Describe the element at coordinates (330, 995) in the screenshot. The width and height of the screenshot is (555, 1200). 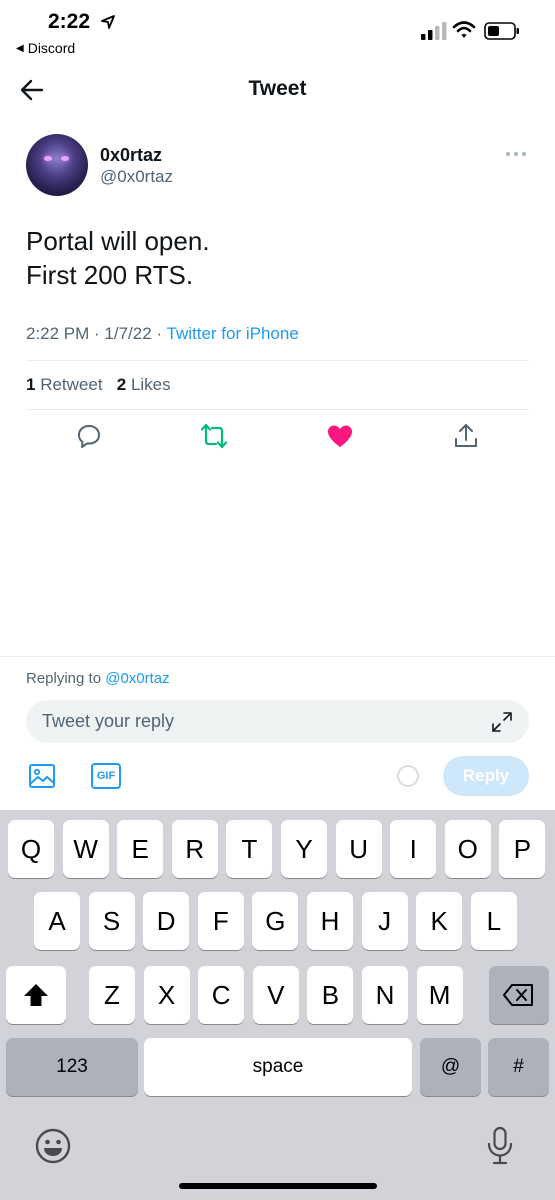
I see `key-b: B` at that location.